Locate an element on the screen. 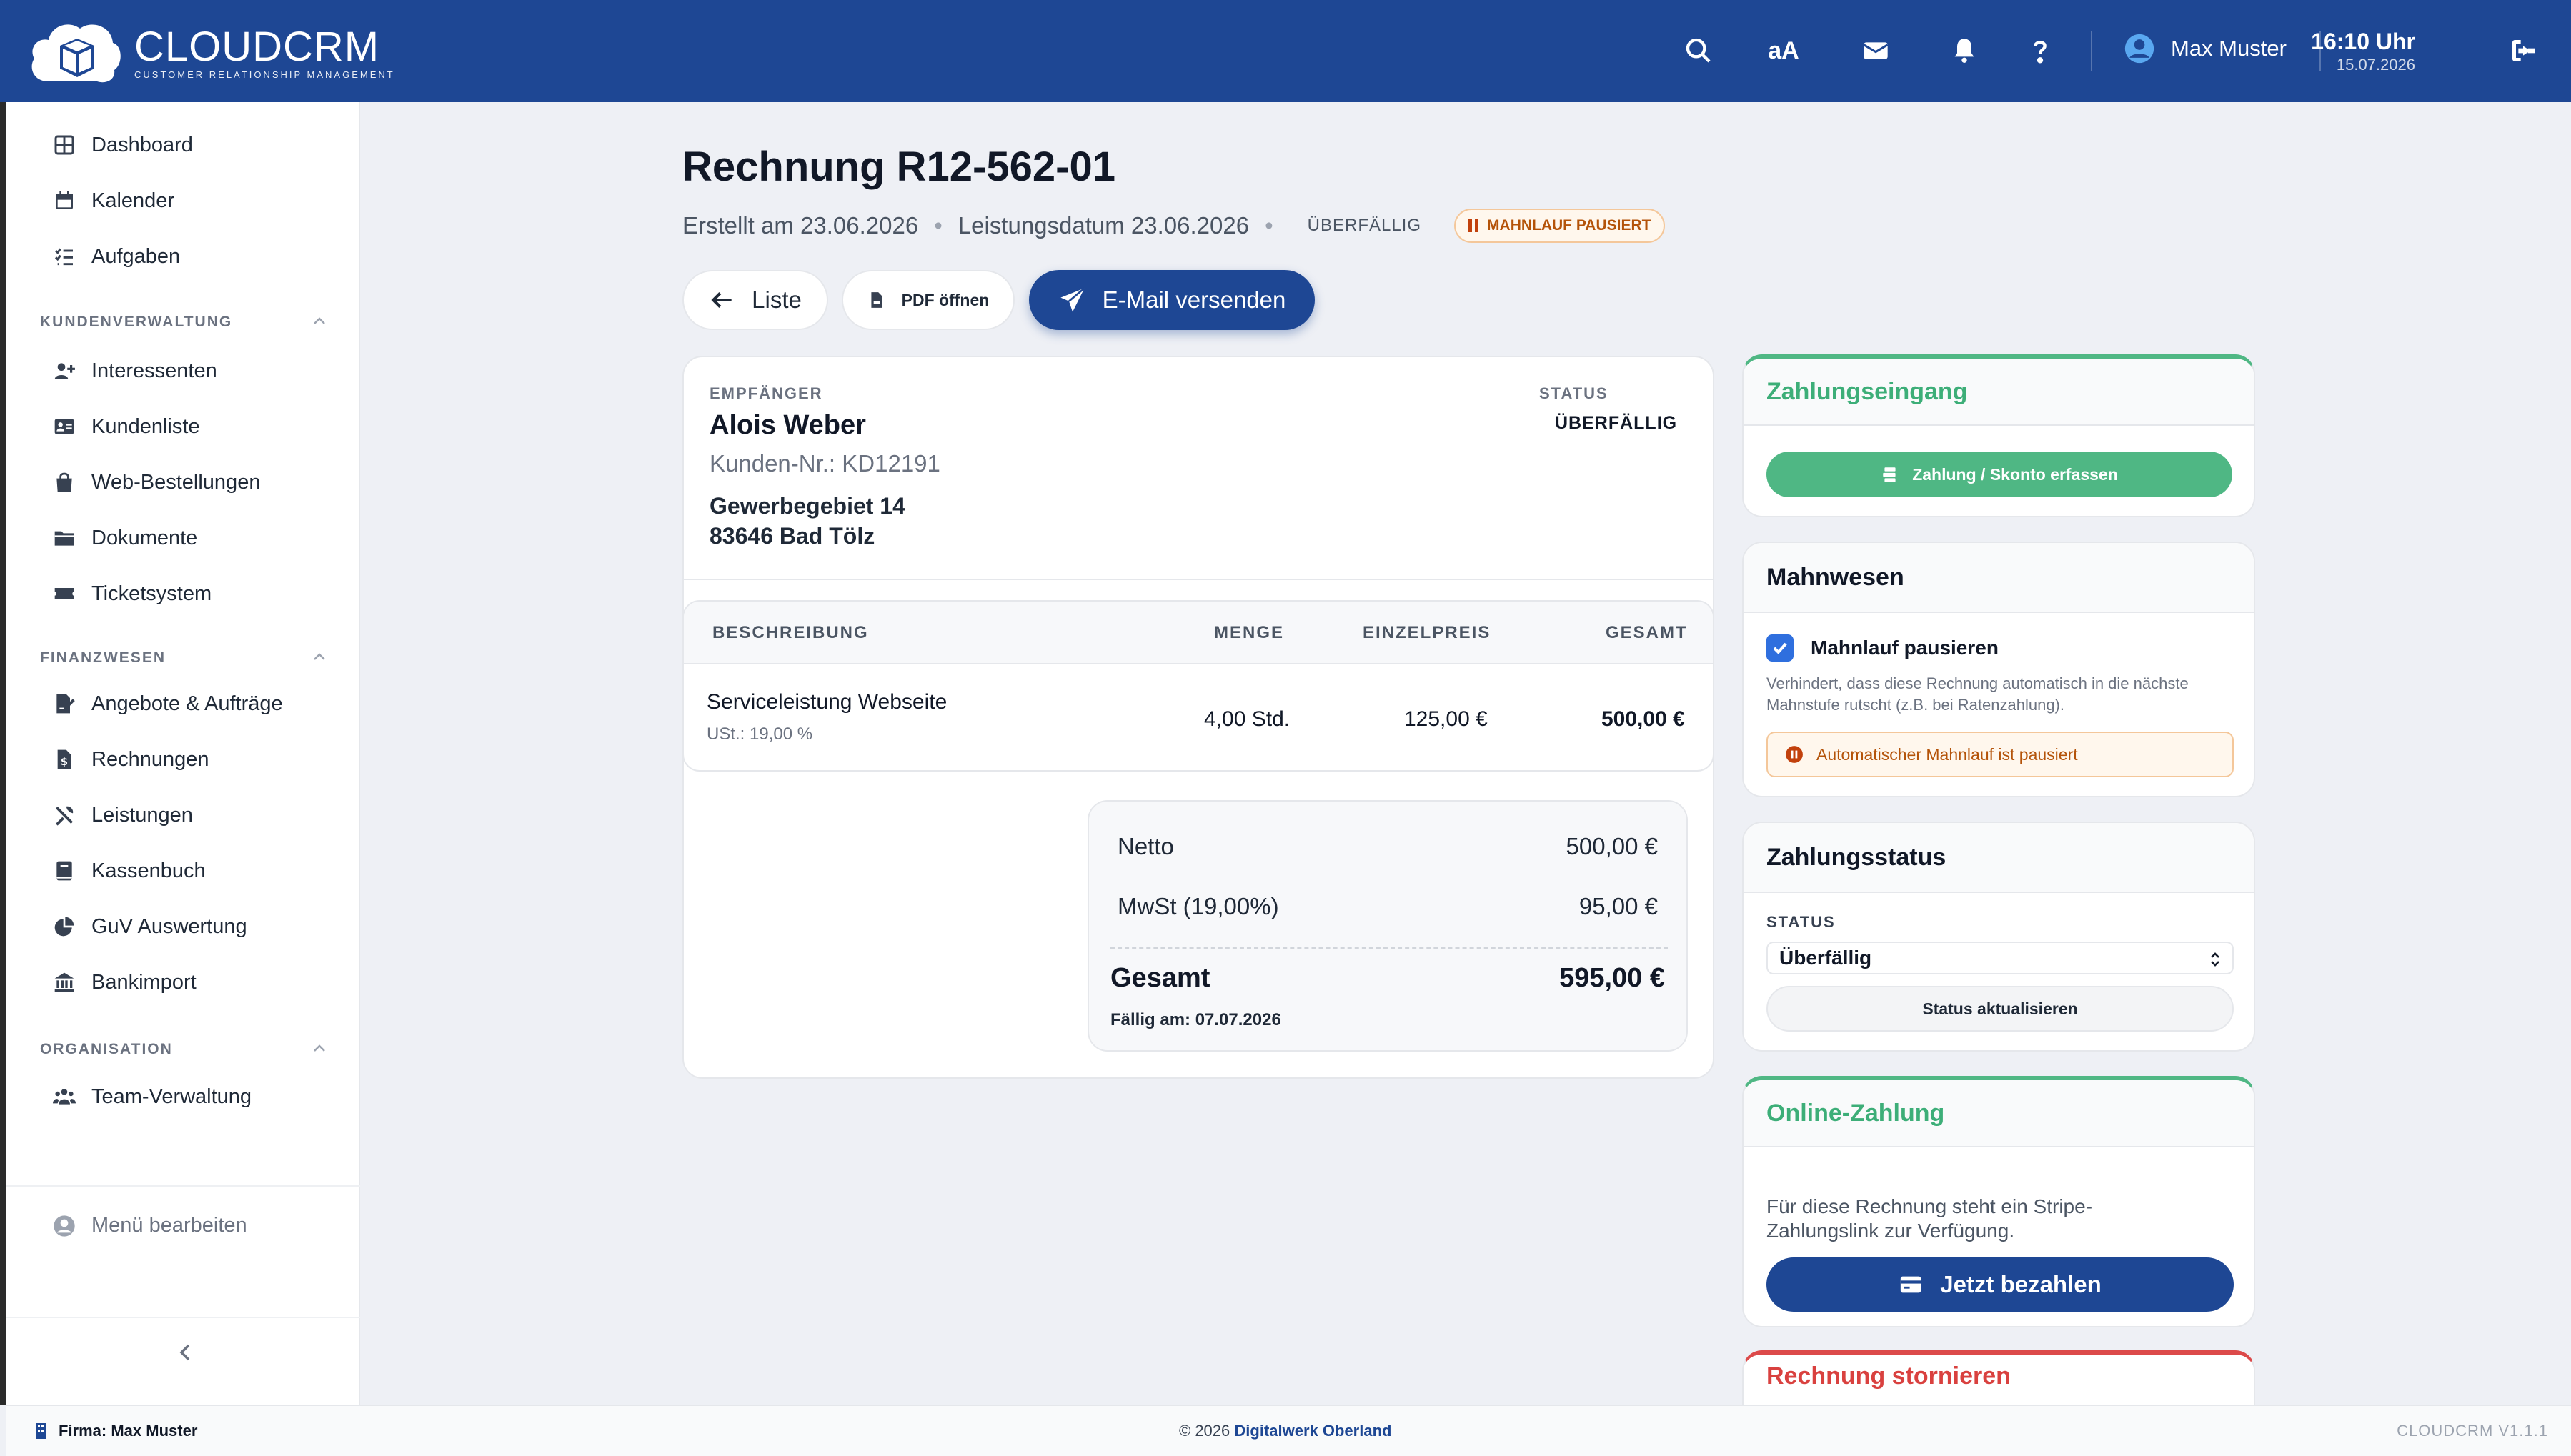  sidebar-item-label: Team-Verwaltung is located at coordinates (171, 1096).